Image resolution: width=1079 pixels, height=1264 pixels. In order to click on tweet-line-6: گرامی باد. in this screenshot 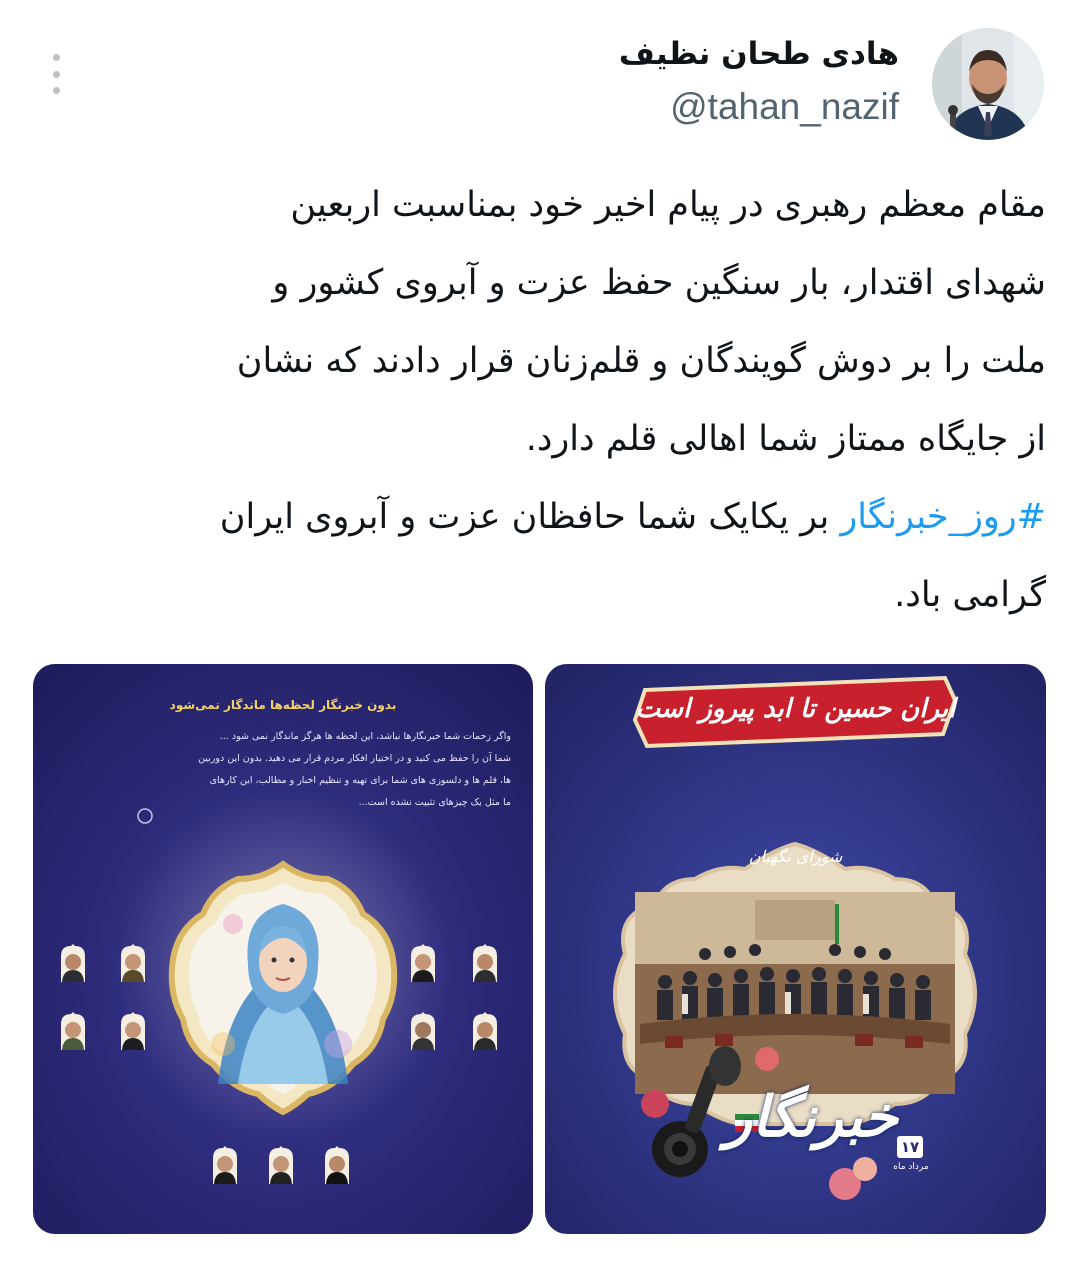, I will do `click(970, 595)`.